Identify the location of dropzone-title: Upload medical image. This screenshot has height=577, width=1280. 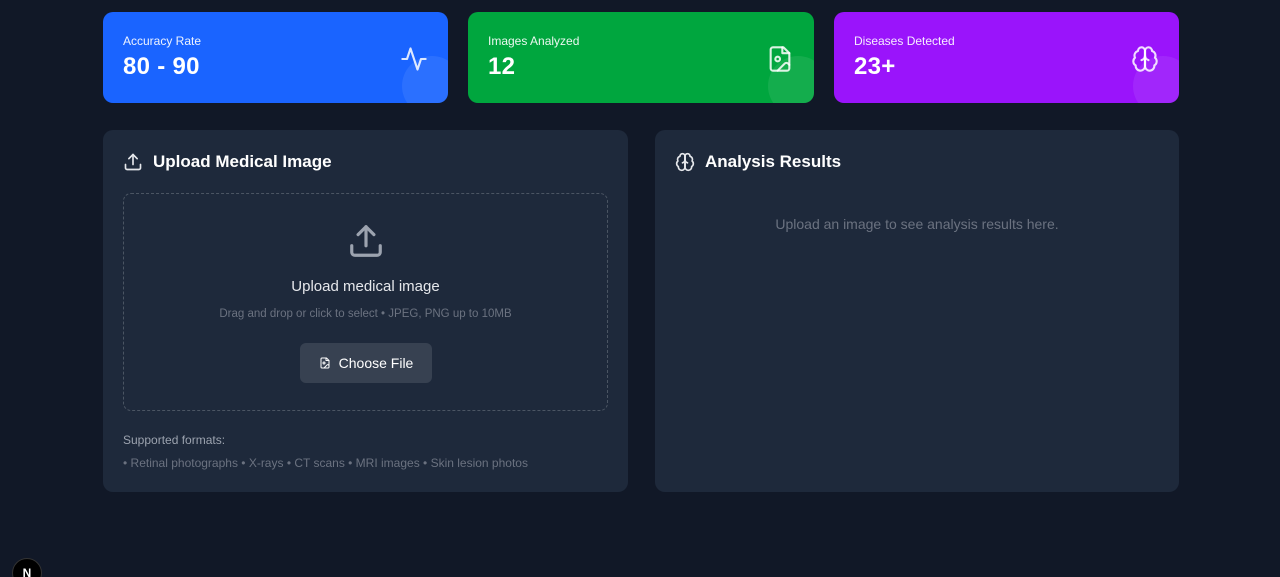
(365, 286).